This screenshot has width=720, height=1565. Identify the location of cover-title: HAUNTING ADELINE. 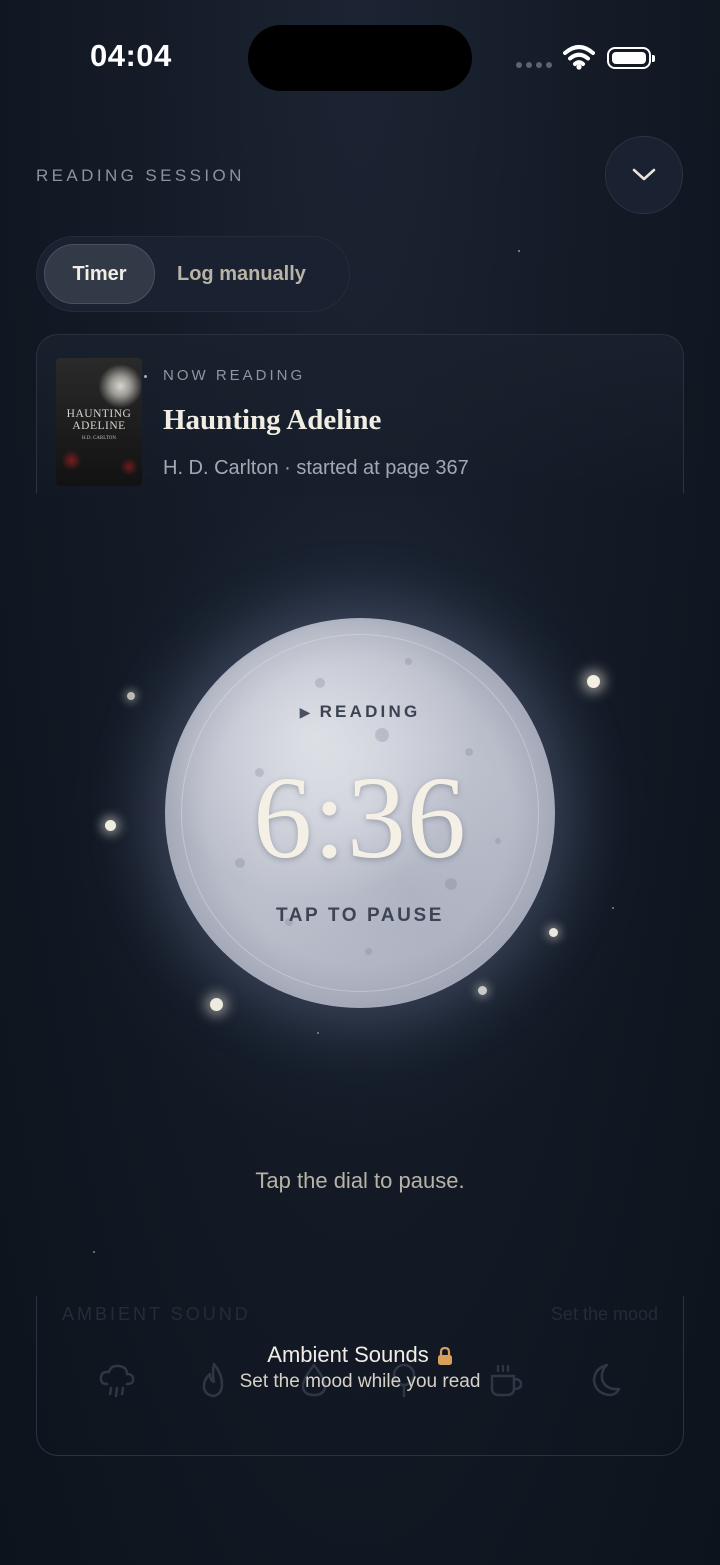
(99, 420).